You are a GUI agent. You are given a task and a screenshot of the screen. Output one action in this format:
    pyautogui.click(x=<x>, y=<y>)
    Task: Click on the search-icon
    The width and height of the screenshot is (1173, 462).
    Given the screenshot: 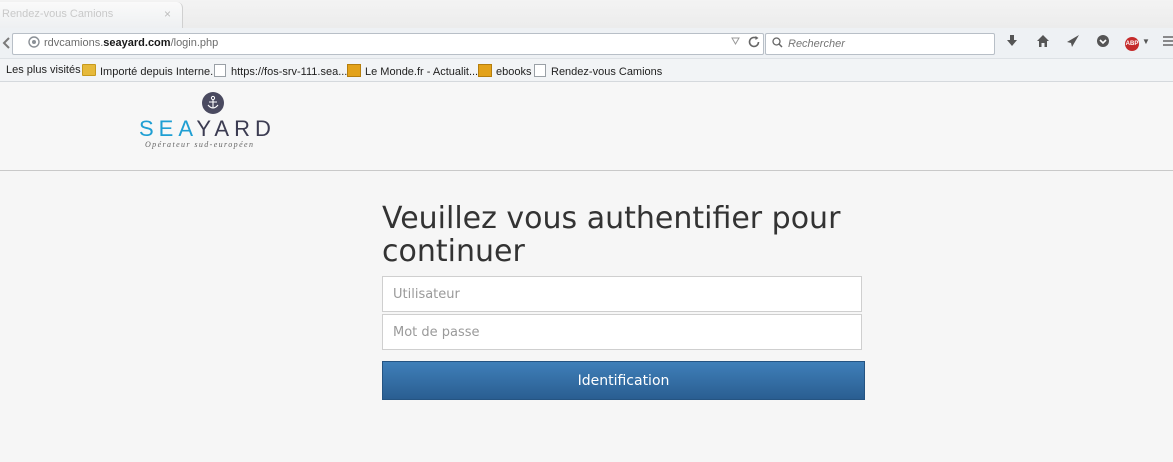 What is the action you would take?
    pyautogui.click(x=777, y=44)
    